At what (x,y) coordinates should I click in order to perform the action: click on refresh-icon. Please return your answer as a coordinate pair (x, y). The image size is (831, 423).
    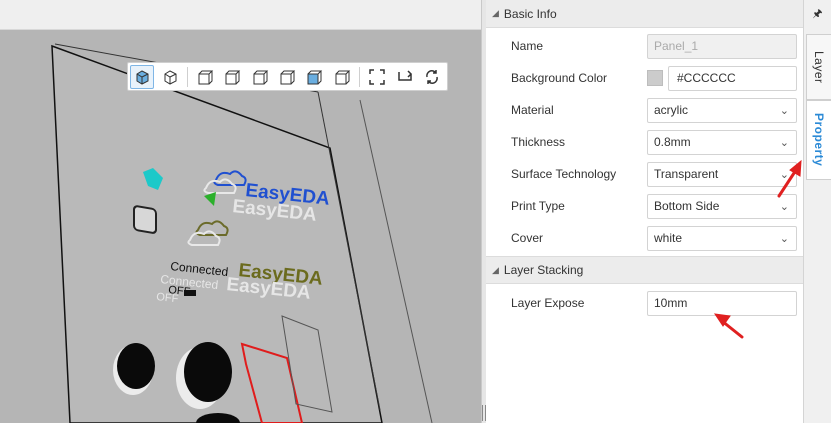
    Looking at the image, I should click on (432, 77).